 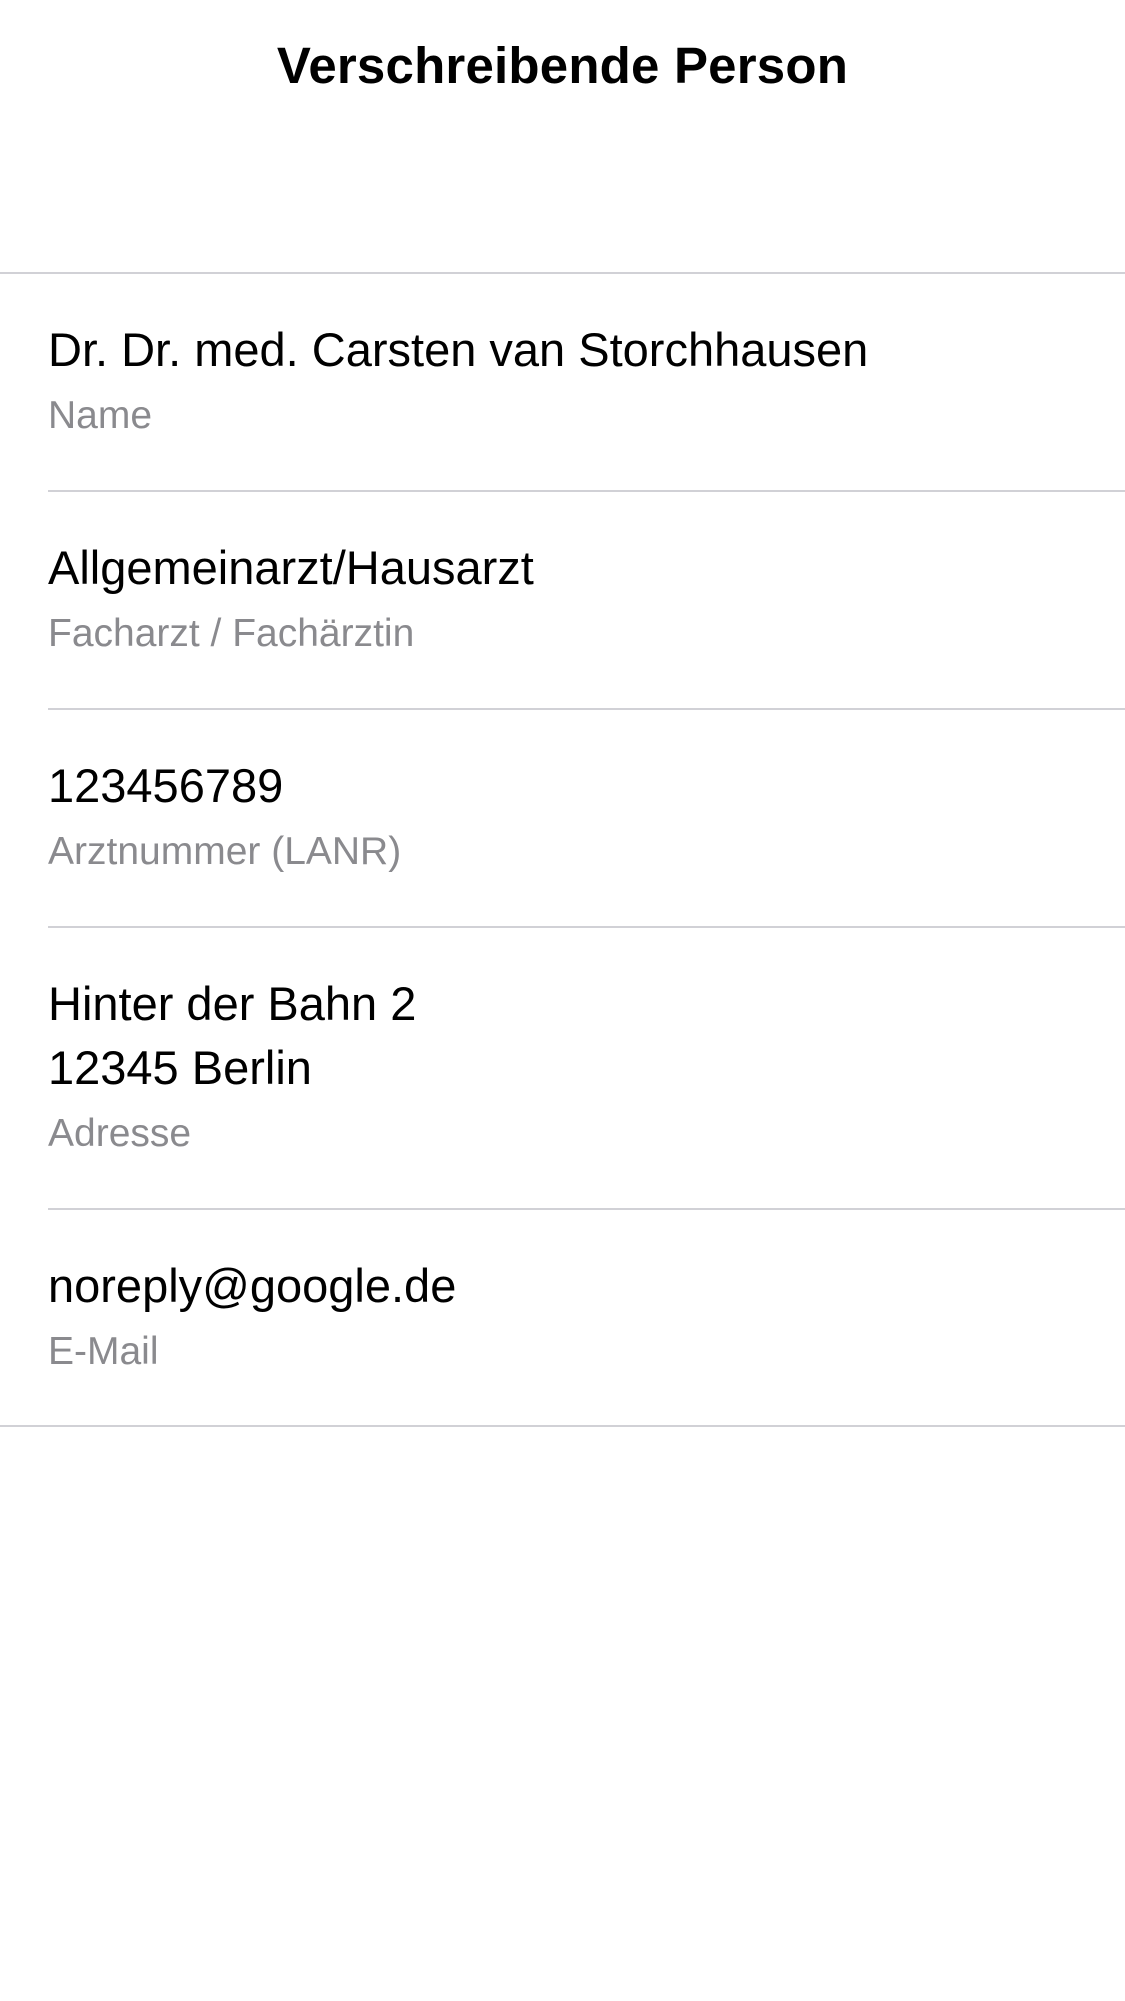 What do you see at coordinates (562, 65) in the screenshot?
I see `page-title: Verschreibende Person` at bounding box center [562, 65].